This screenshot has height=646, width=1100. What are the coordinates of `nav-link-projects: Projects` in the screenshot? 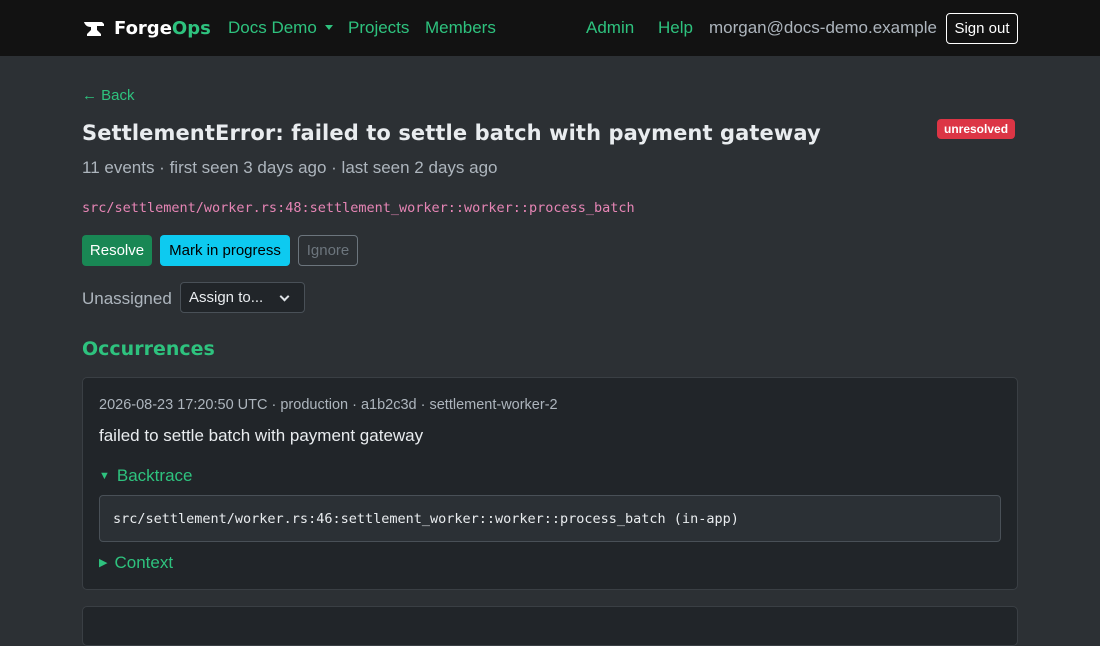 It's located at (378, 28).